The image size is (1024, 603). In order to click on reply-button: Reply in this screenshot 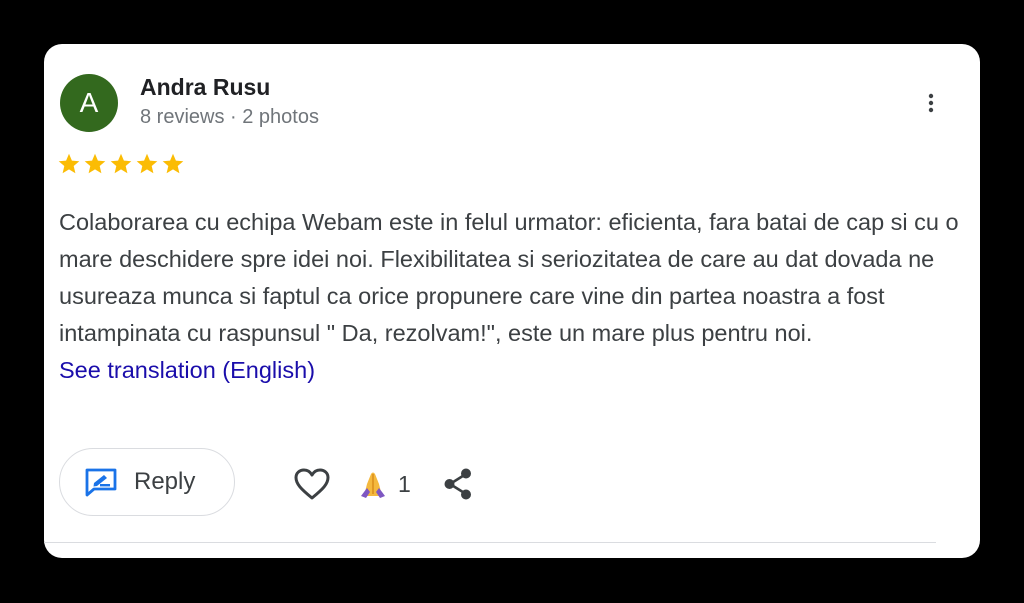, I will do `click(147, 482)`.